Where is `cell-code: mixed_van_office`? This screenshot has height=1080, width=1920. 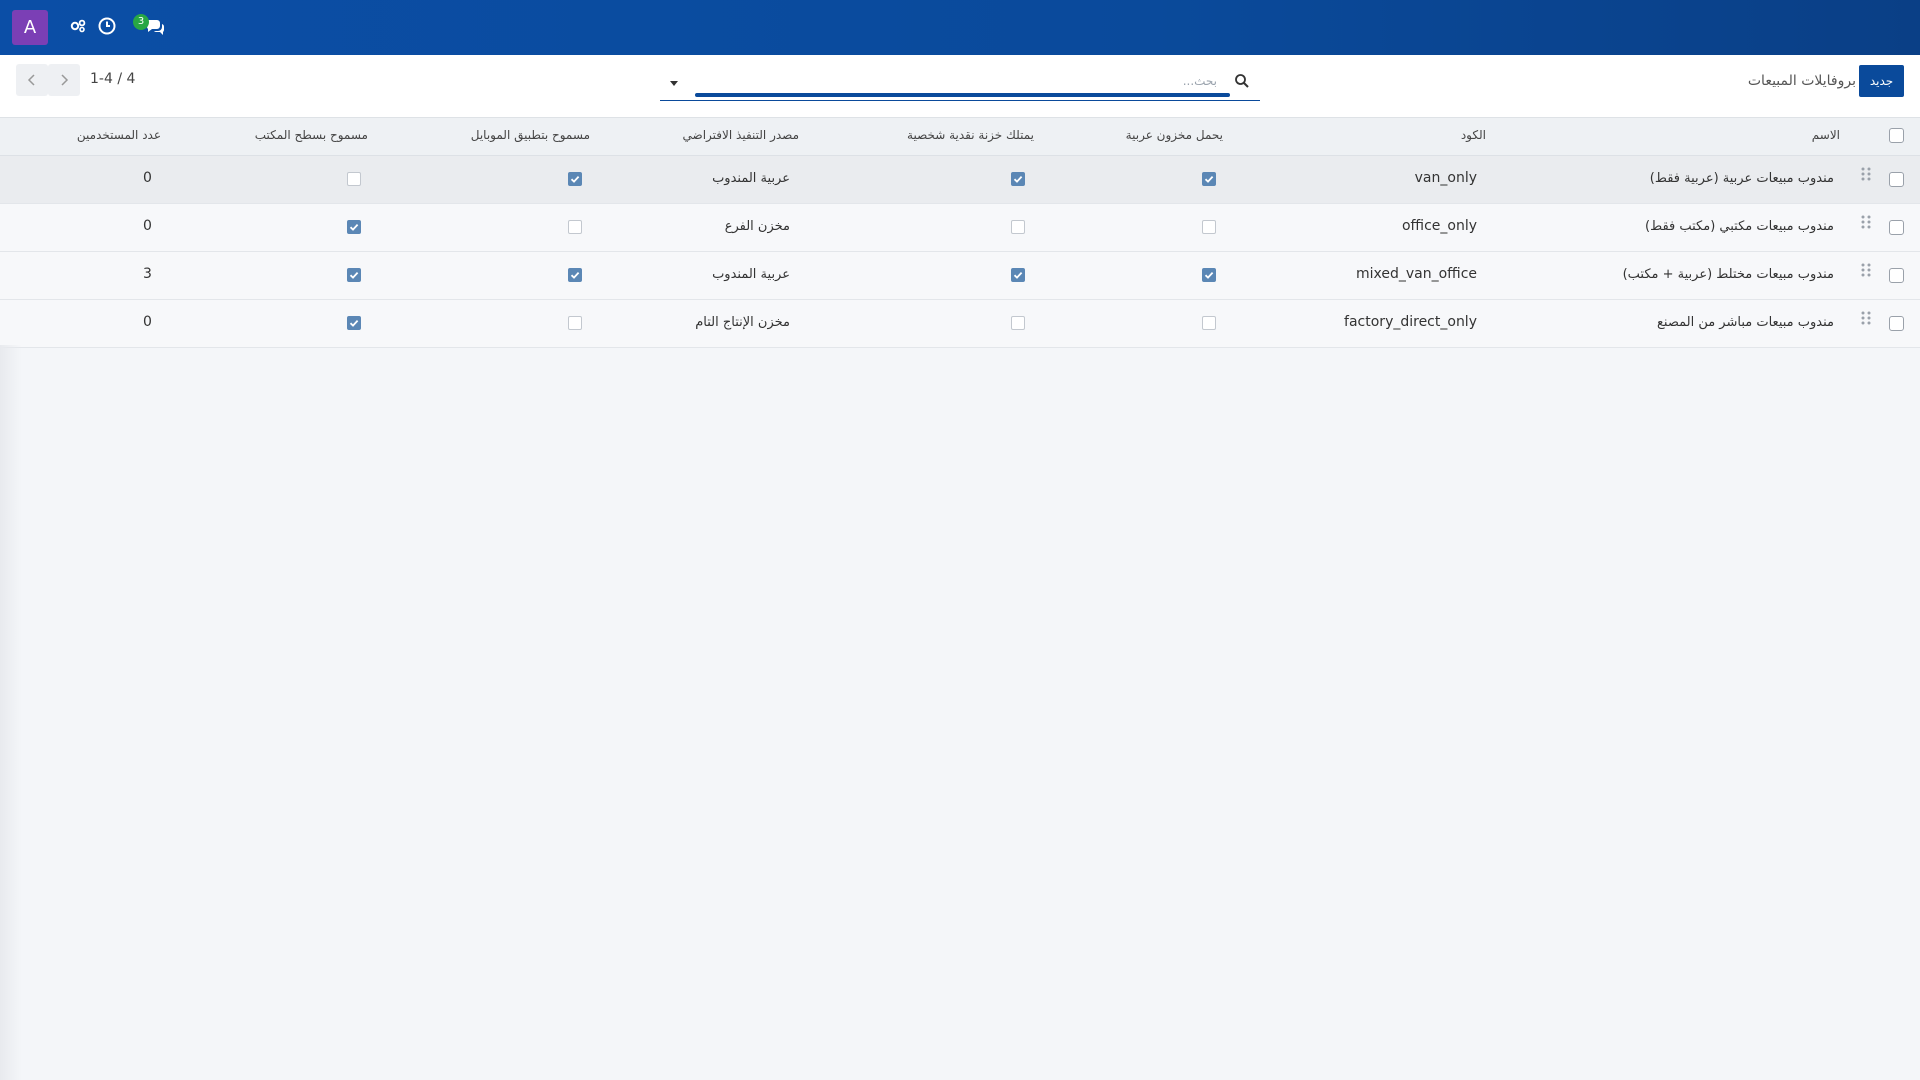 cell-code: mixed_van_office is located at coordinates (1416, 274).